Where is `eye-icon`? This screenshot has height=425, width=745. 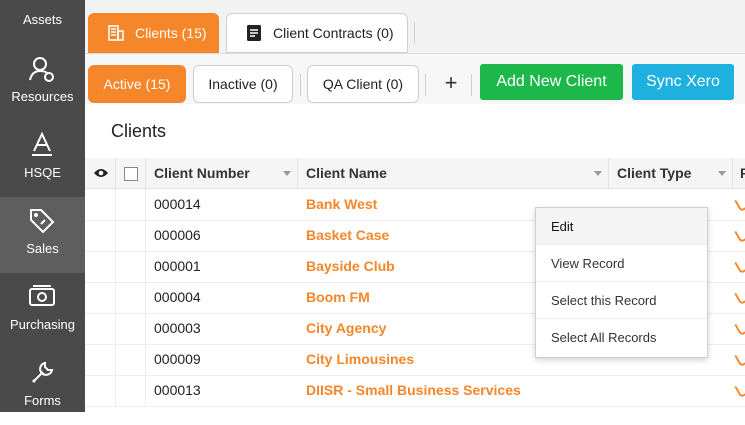
eye-icon is located at coordinates (101, 173).